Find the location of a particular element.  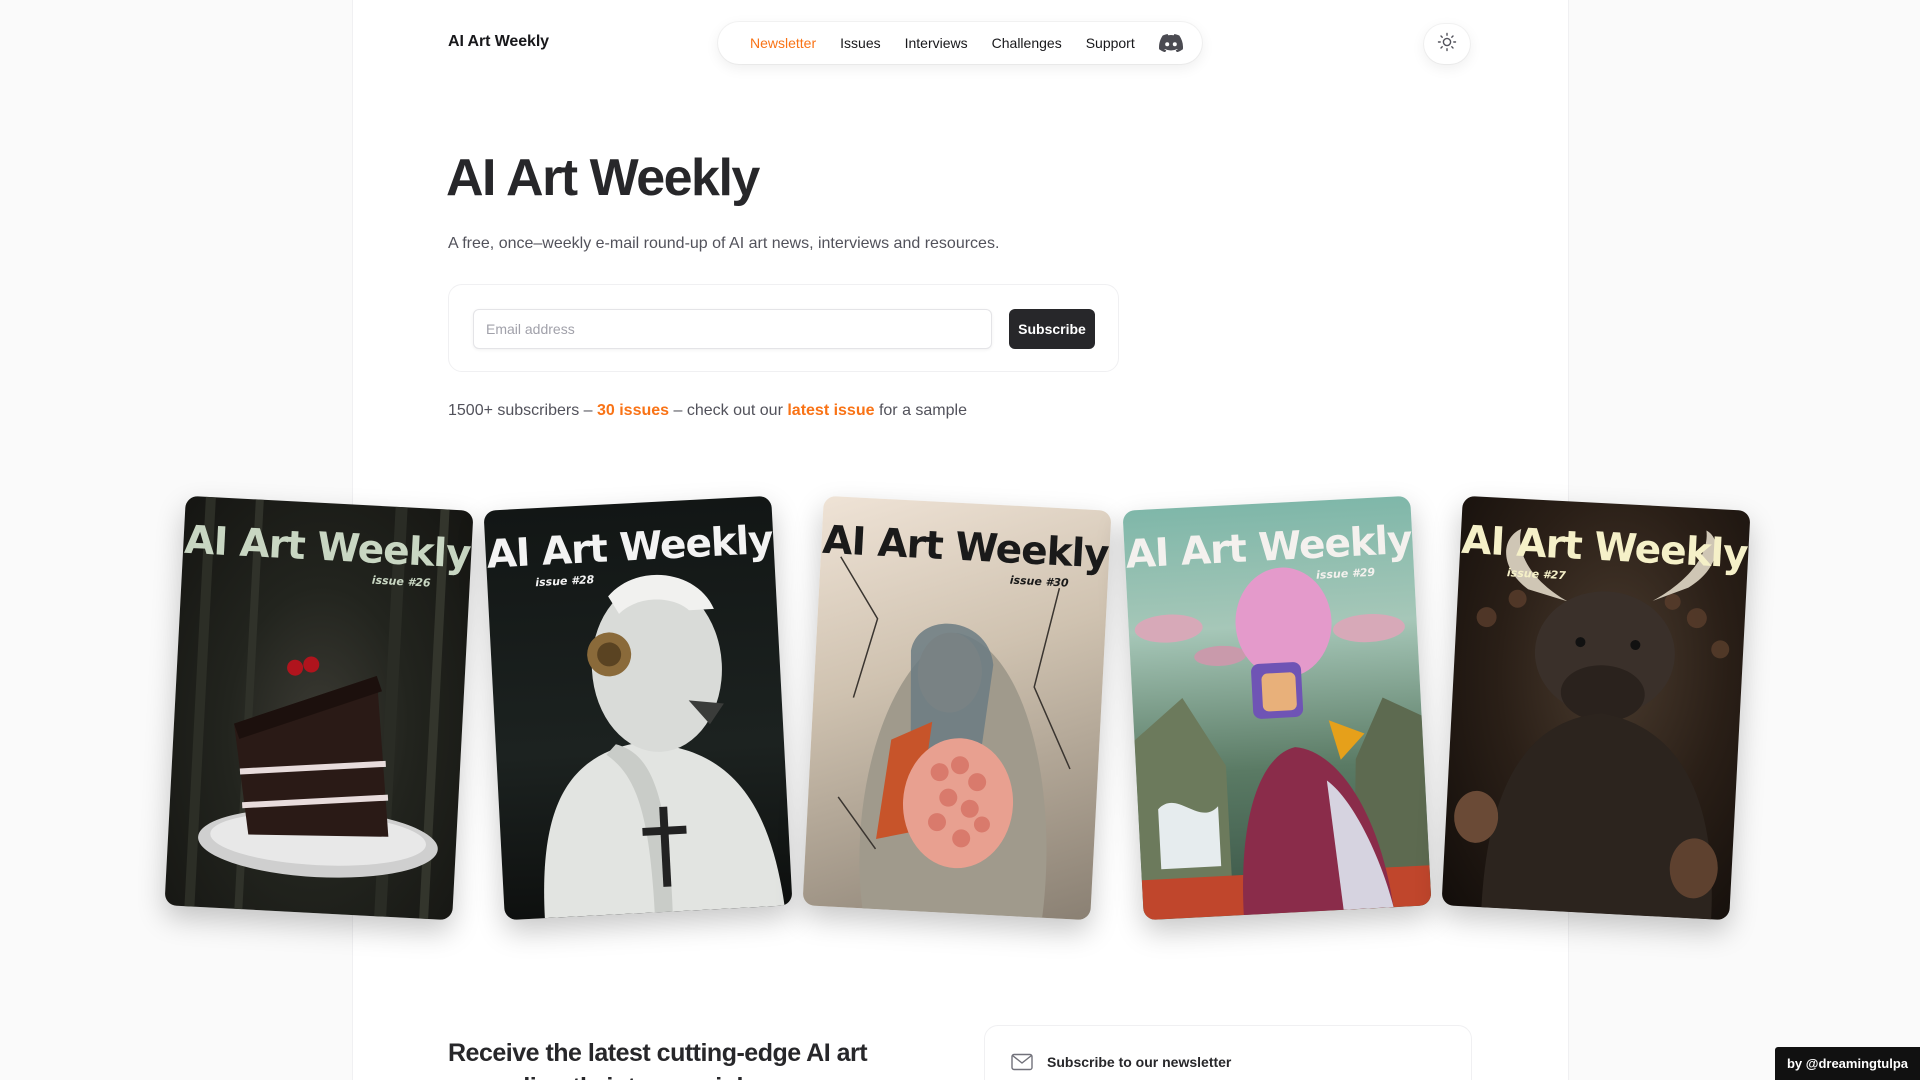

author-credit: by @dreamingtulpa is located at coordinates (1847, 1063).